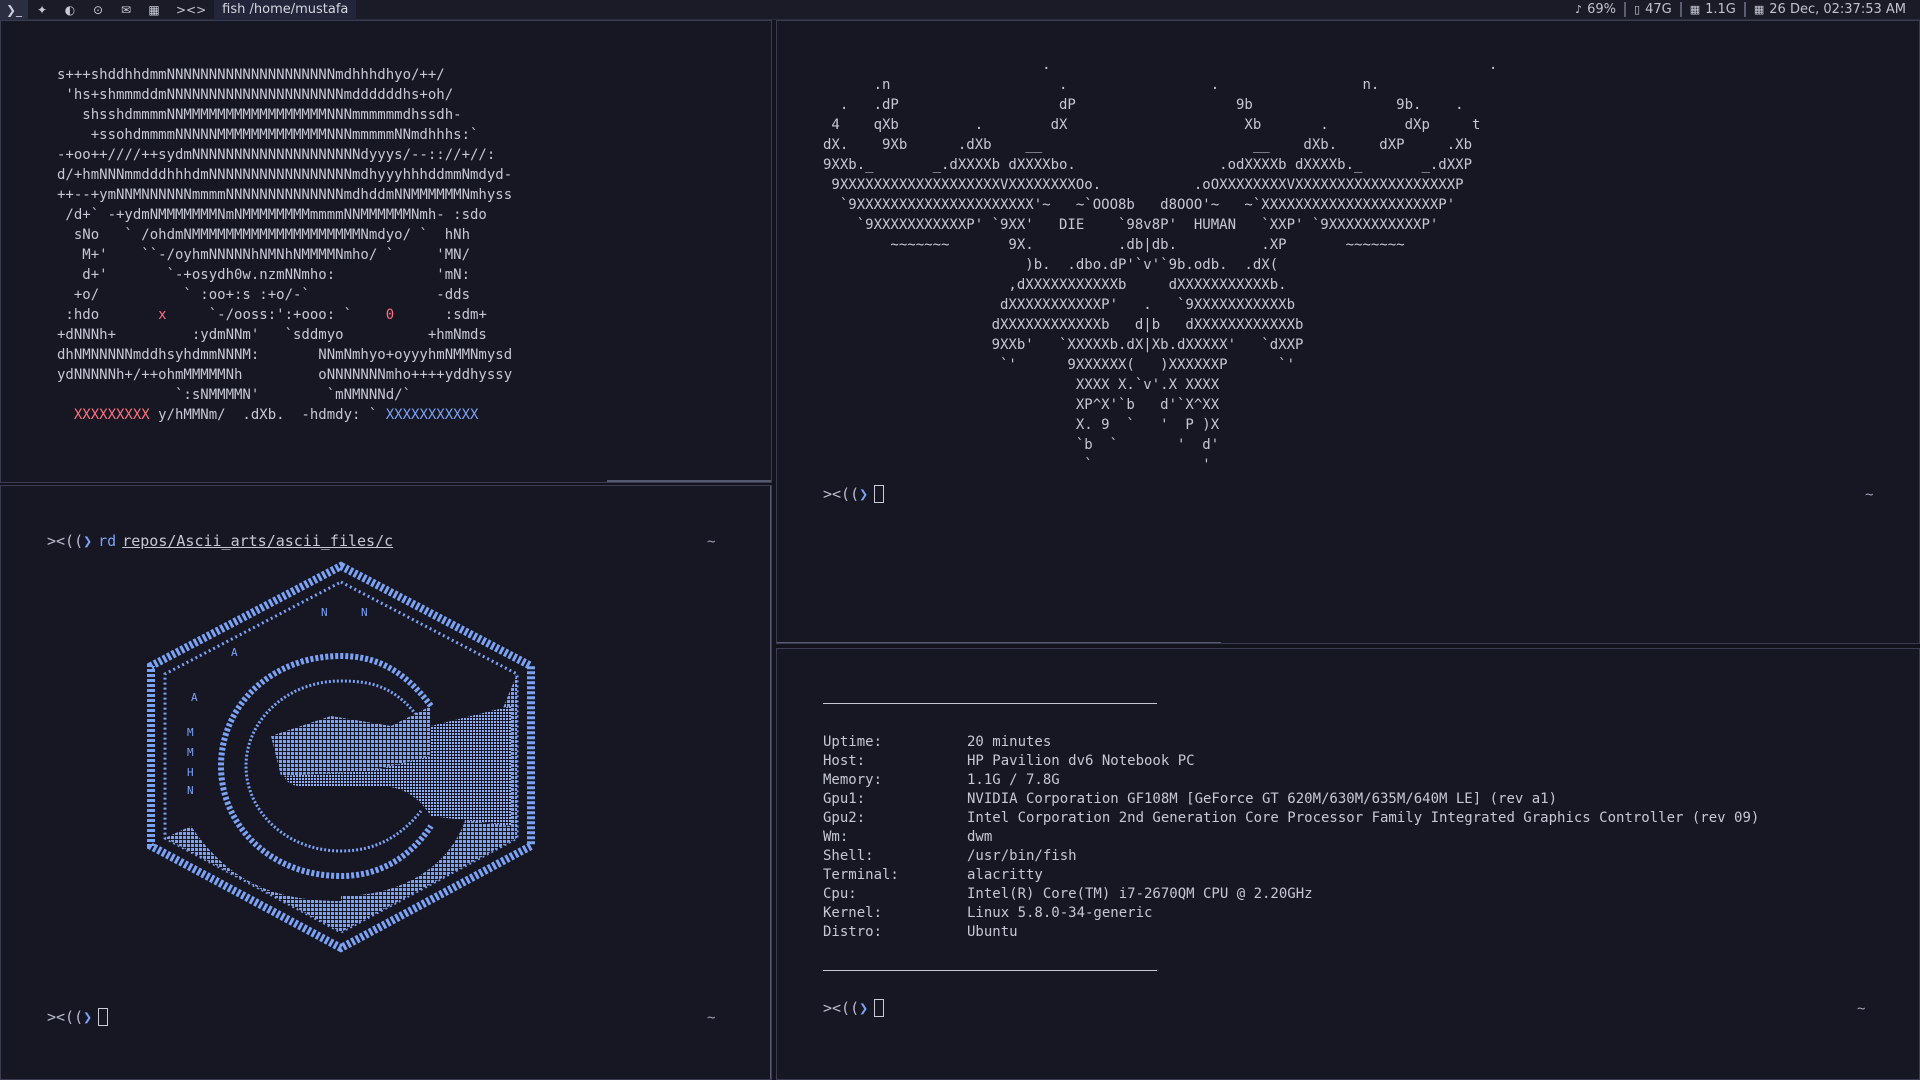  What do you see at coordinates (42, 10) in the screenshot?
I see `workspace-2-icon: ✦` at bounding box center [42, 10].